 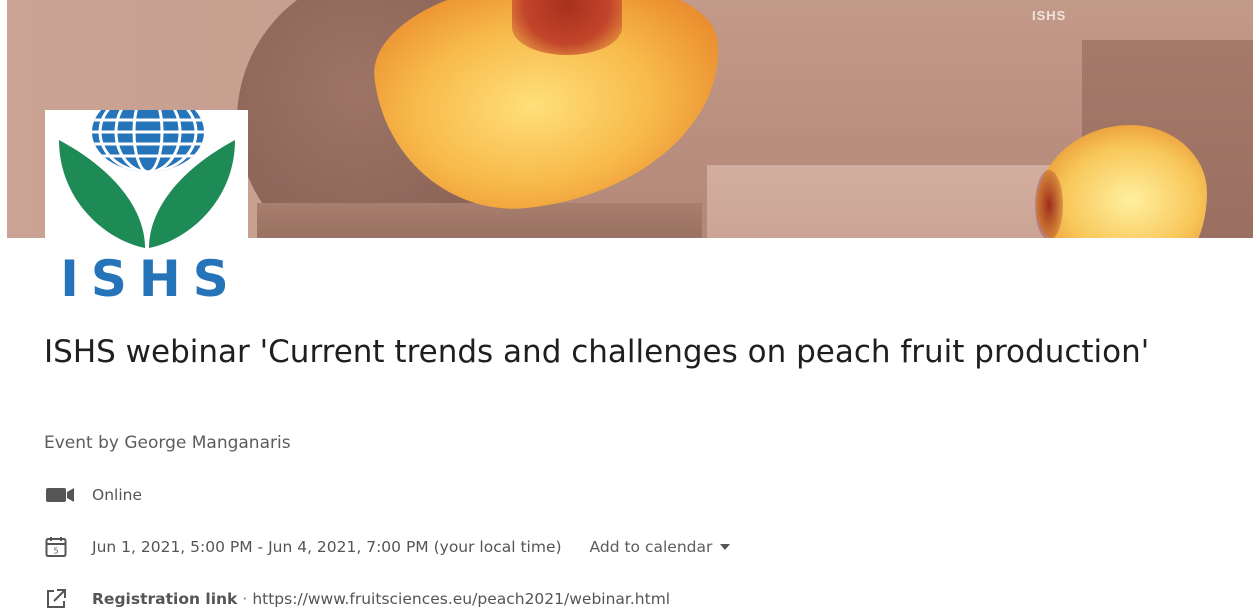 I want to click on event-location-row: Online, so click(x=93, y=495).